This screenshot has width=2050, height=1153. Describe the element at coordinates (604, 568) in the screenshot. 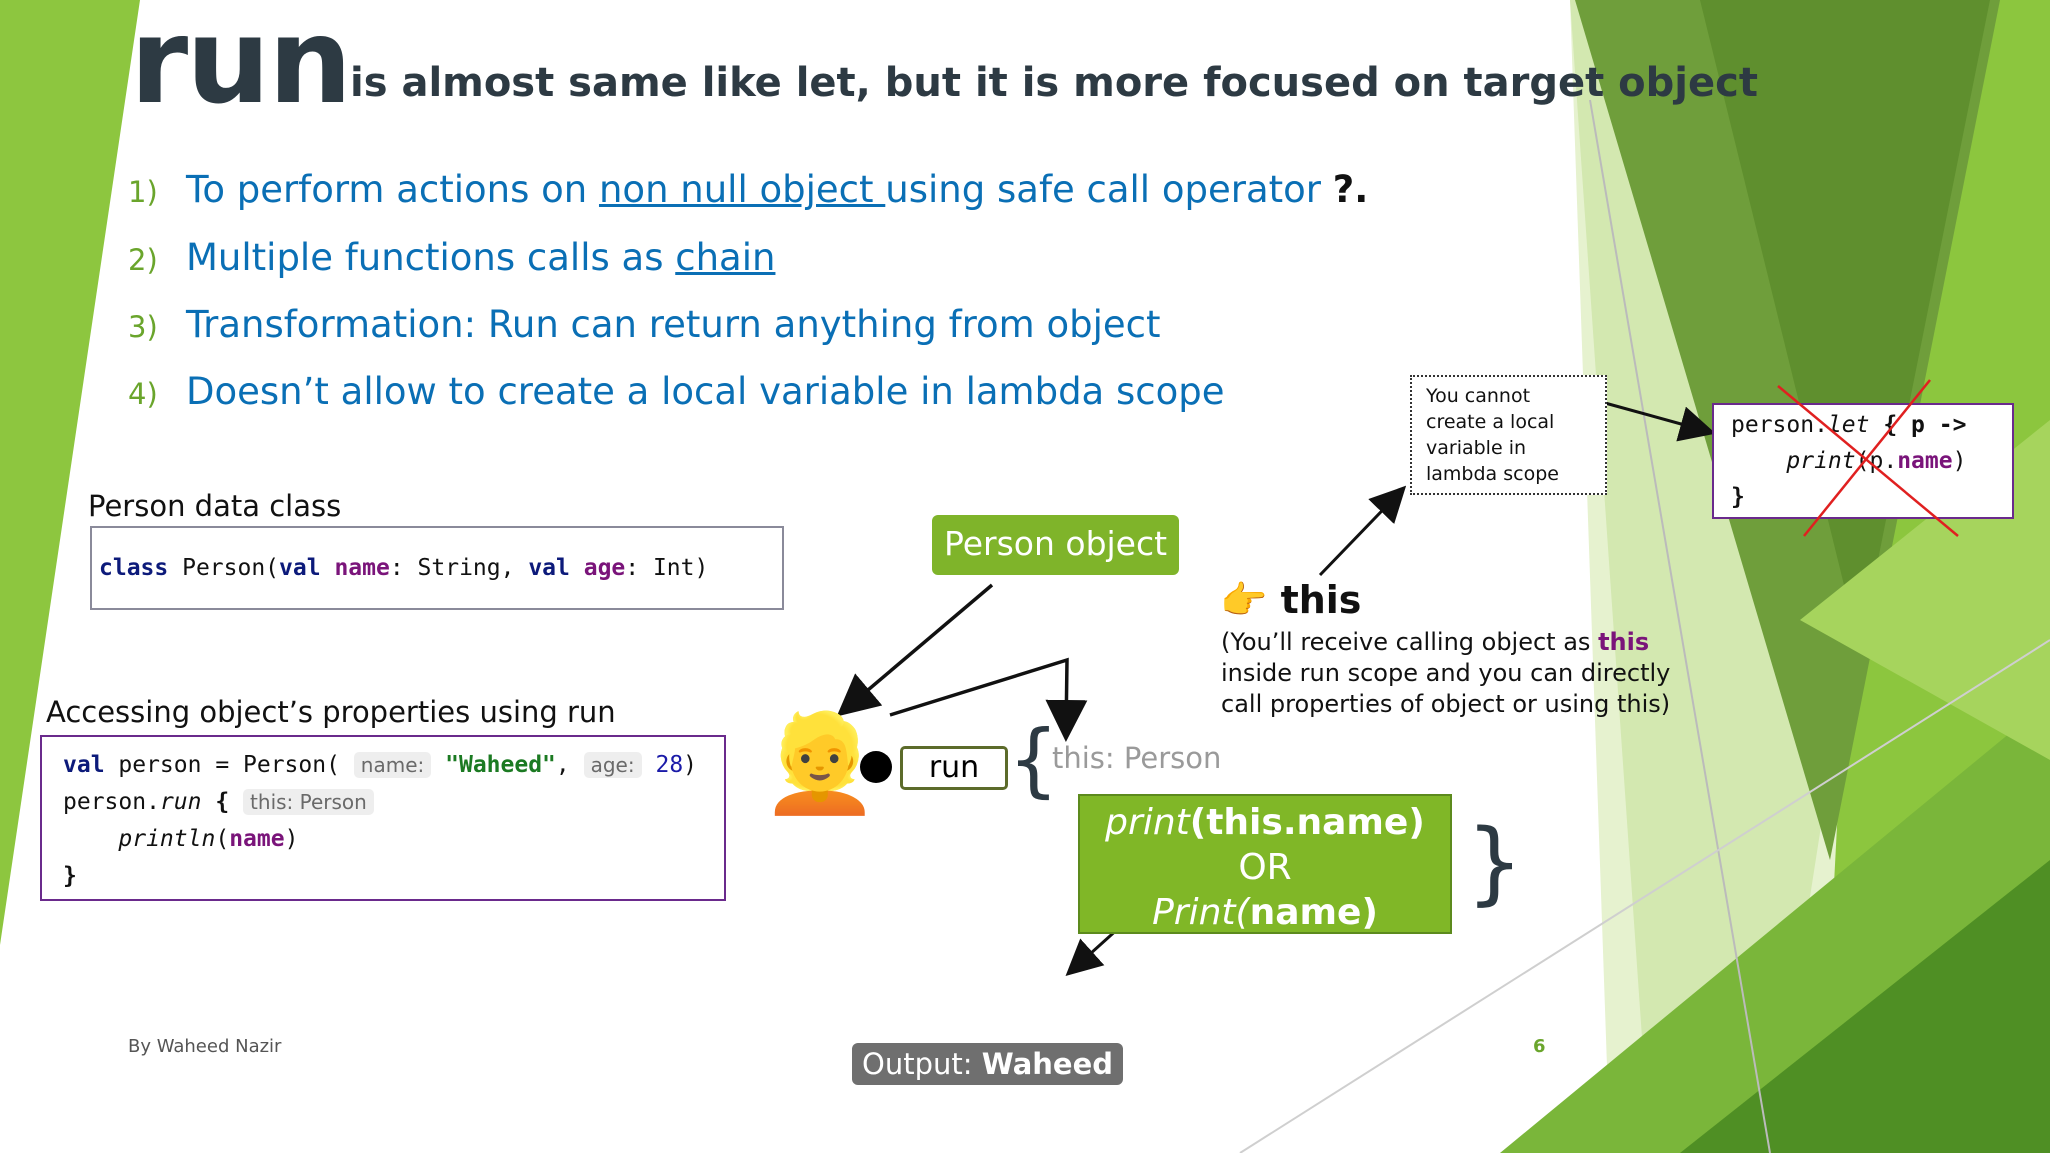

I see `code-property: age` at that location.